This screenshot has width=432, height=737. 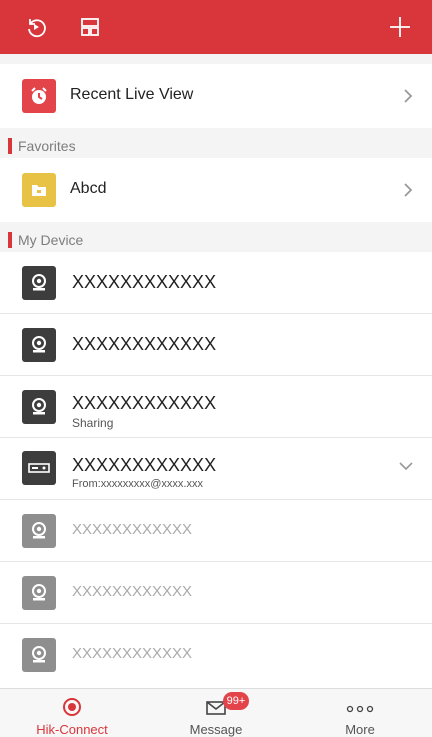 What do you see at coordinates (72, 707) in the screenshot?
I see `hik-connect-icon` at bounding box center [72, 707].